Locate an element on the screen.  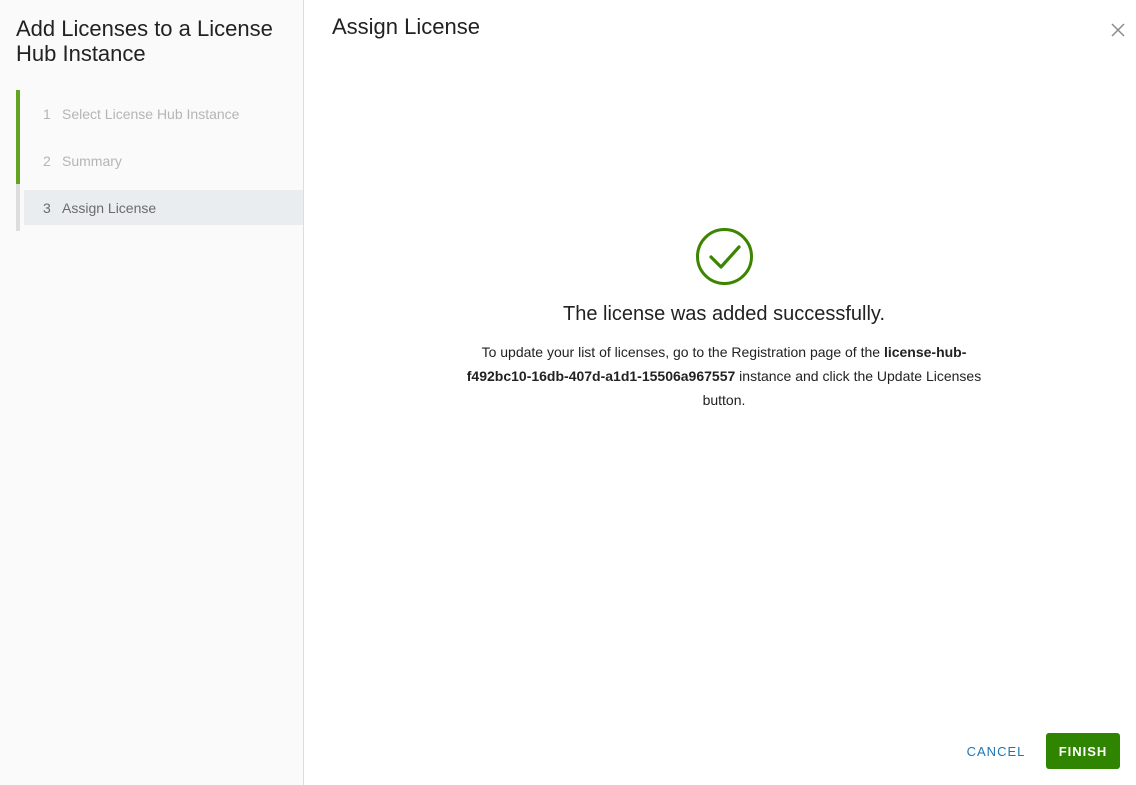
step-number: 3 is located at coordinates (47, 207).